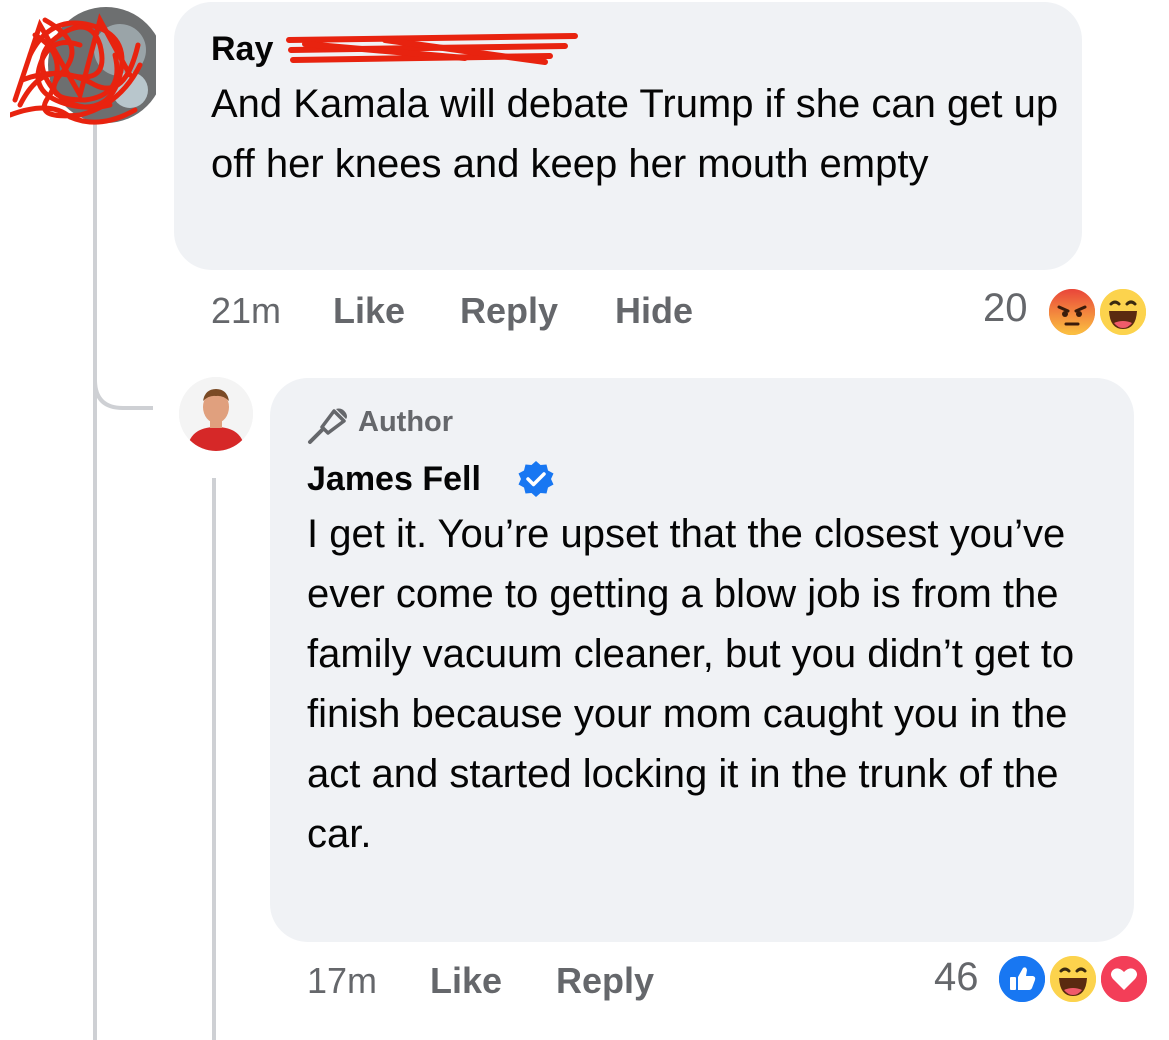 The height and width of the screenshot is (1040, 1169). I want to click on reply-author-avatar, so click(216, 414).